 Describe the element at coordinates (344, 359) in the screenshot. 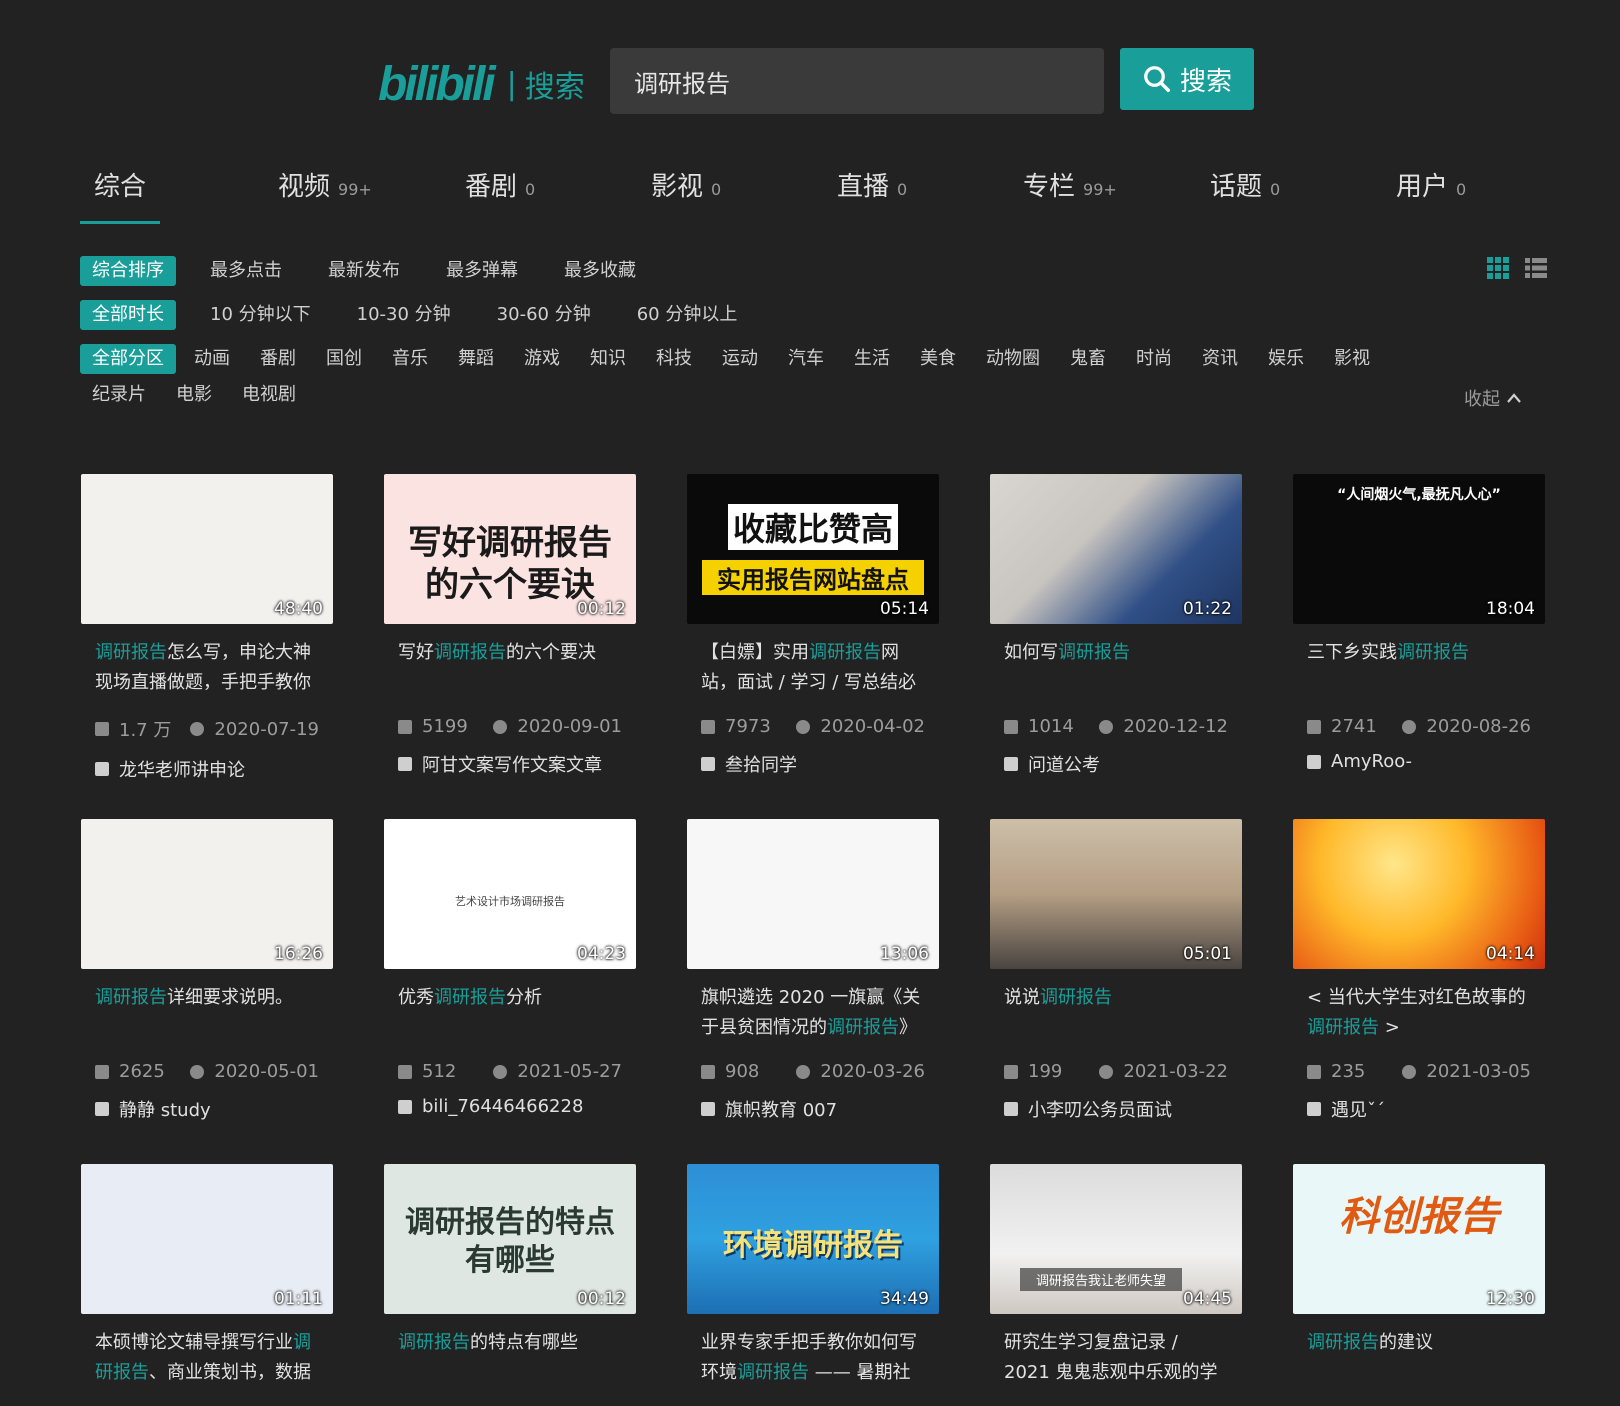

I see `filter-chip: 国创` at that location.